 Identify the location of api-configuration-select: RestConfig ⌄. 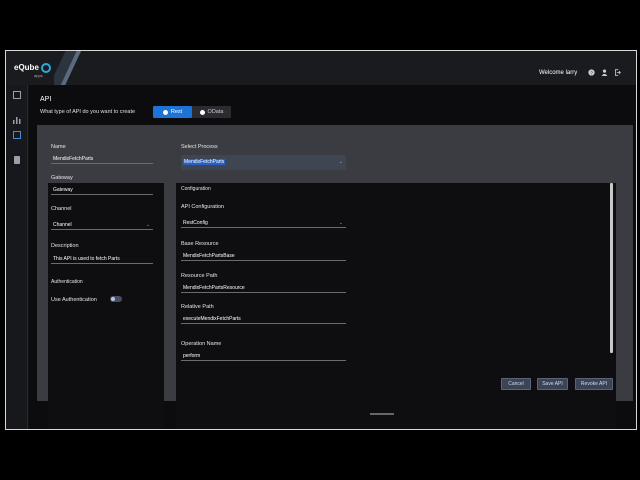
(263, 223).